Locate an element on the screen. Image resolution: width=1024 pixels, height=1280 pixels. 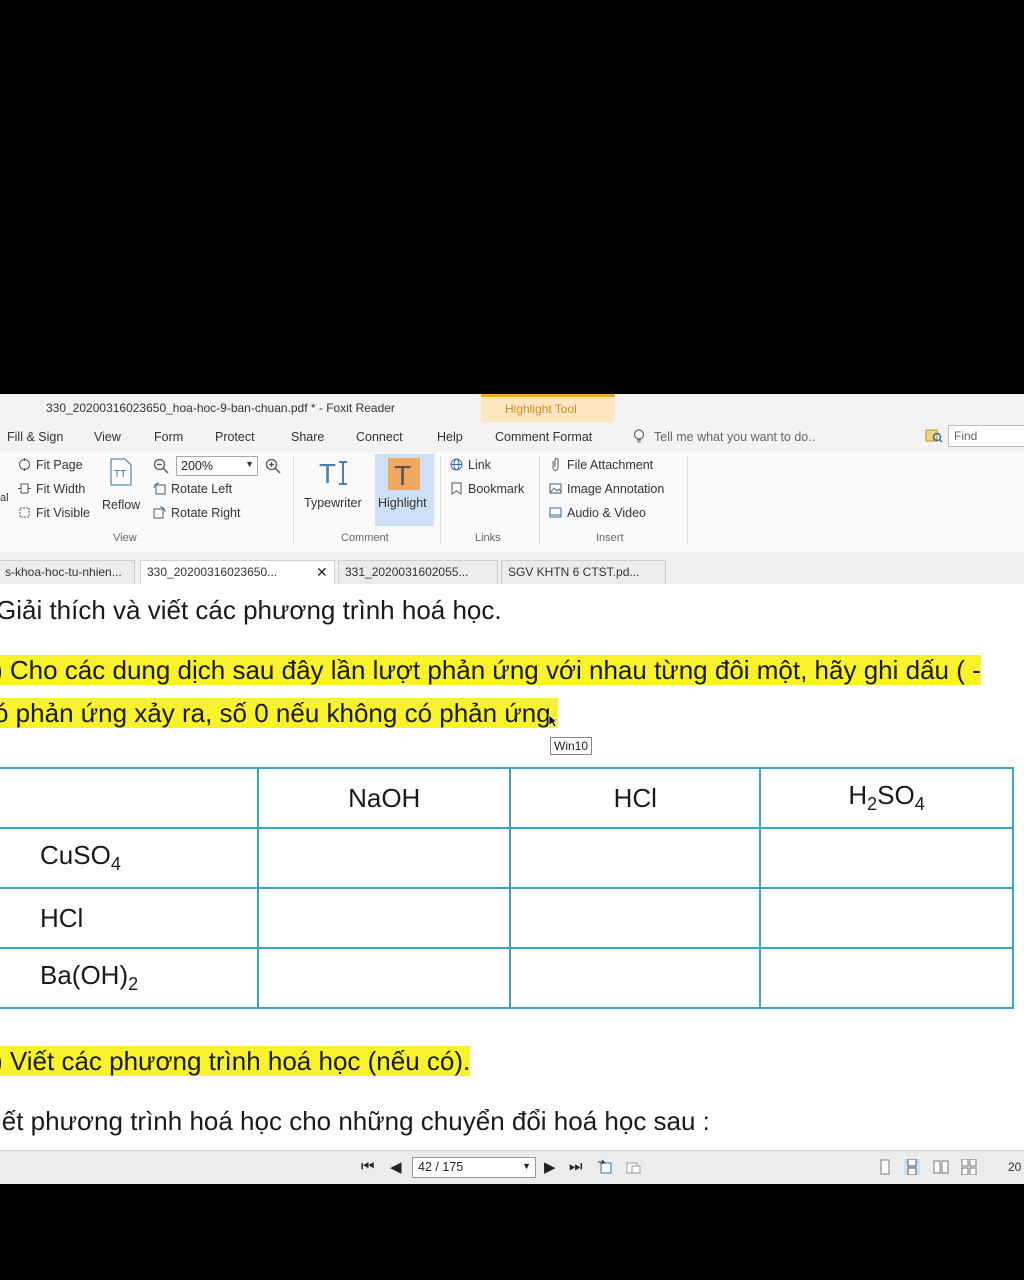
highlight-button: T Highlight is located at coordinates (404, 490).